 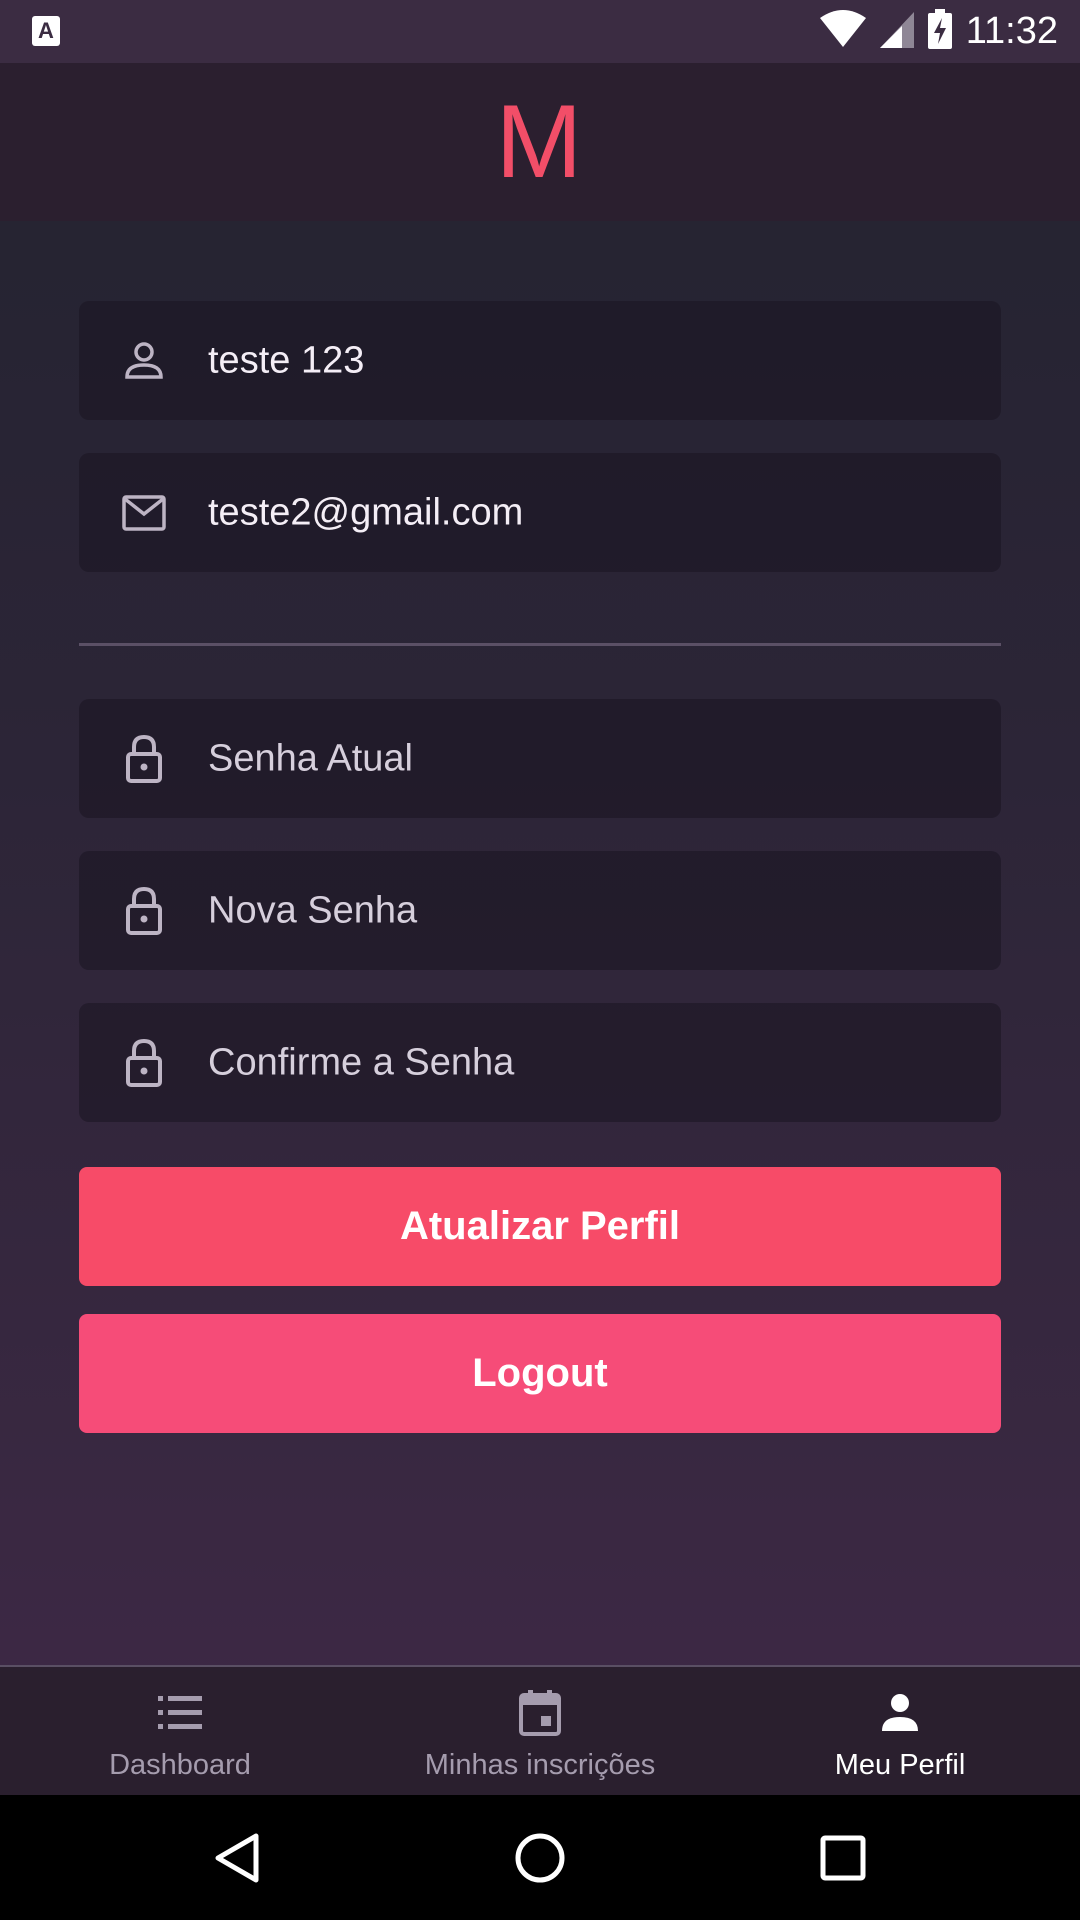 I want to click on tab-meu-perfil: Meu Perfil, so click(x=900, y=1732).